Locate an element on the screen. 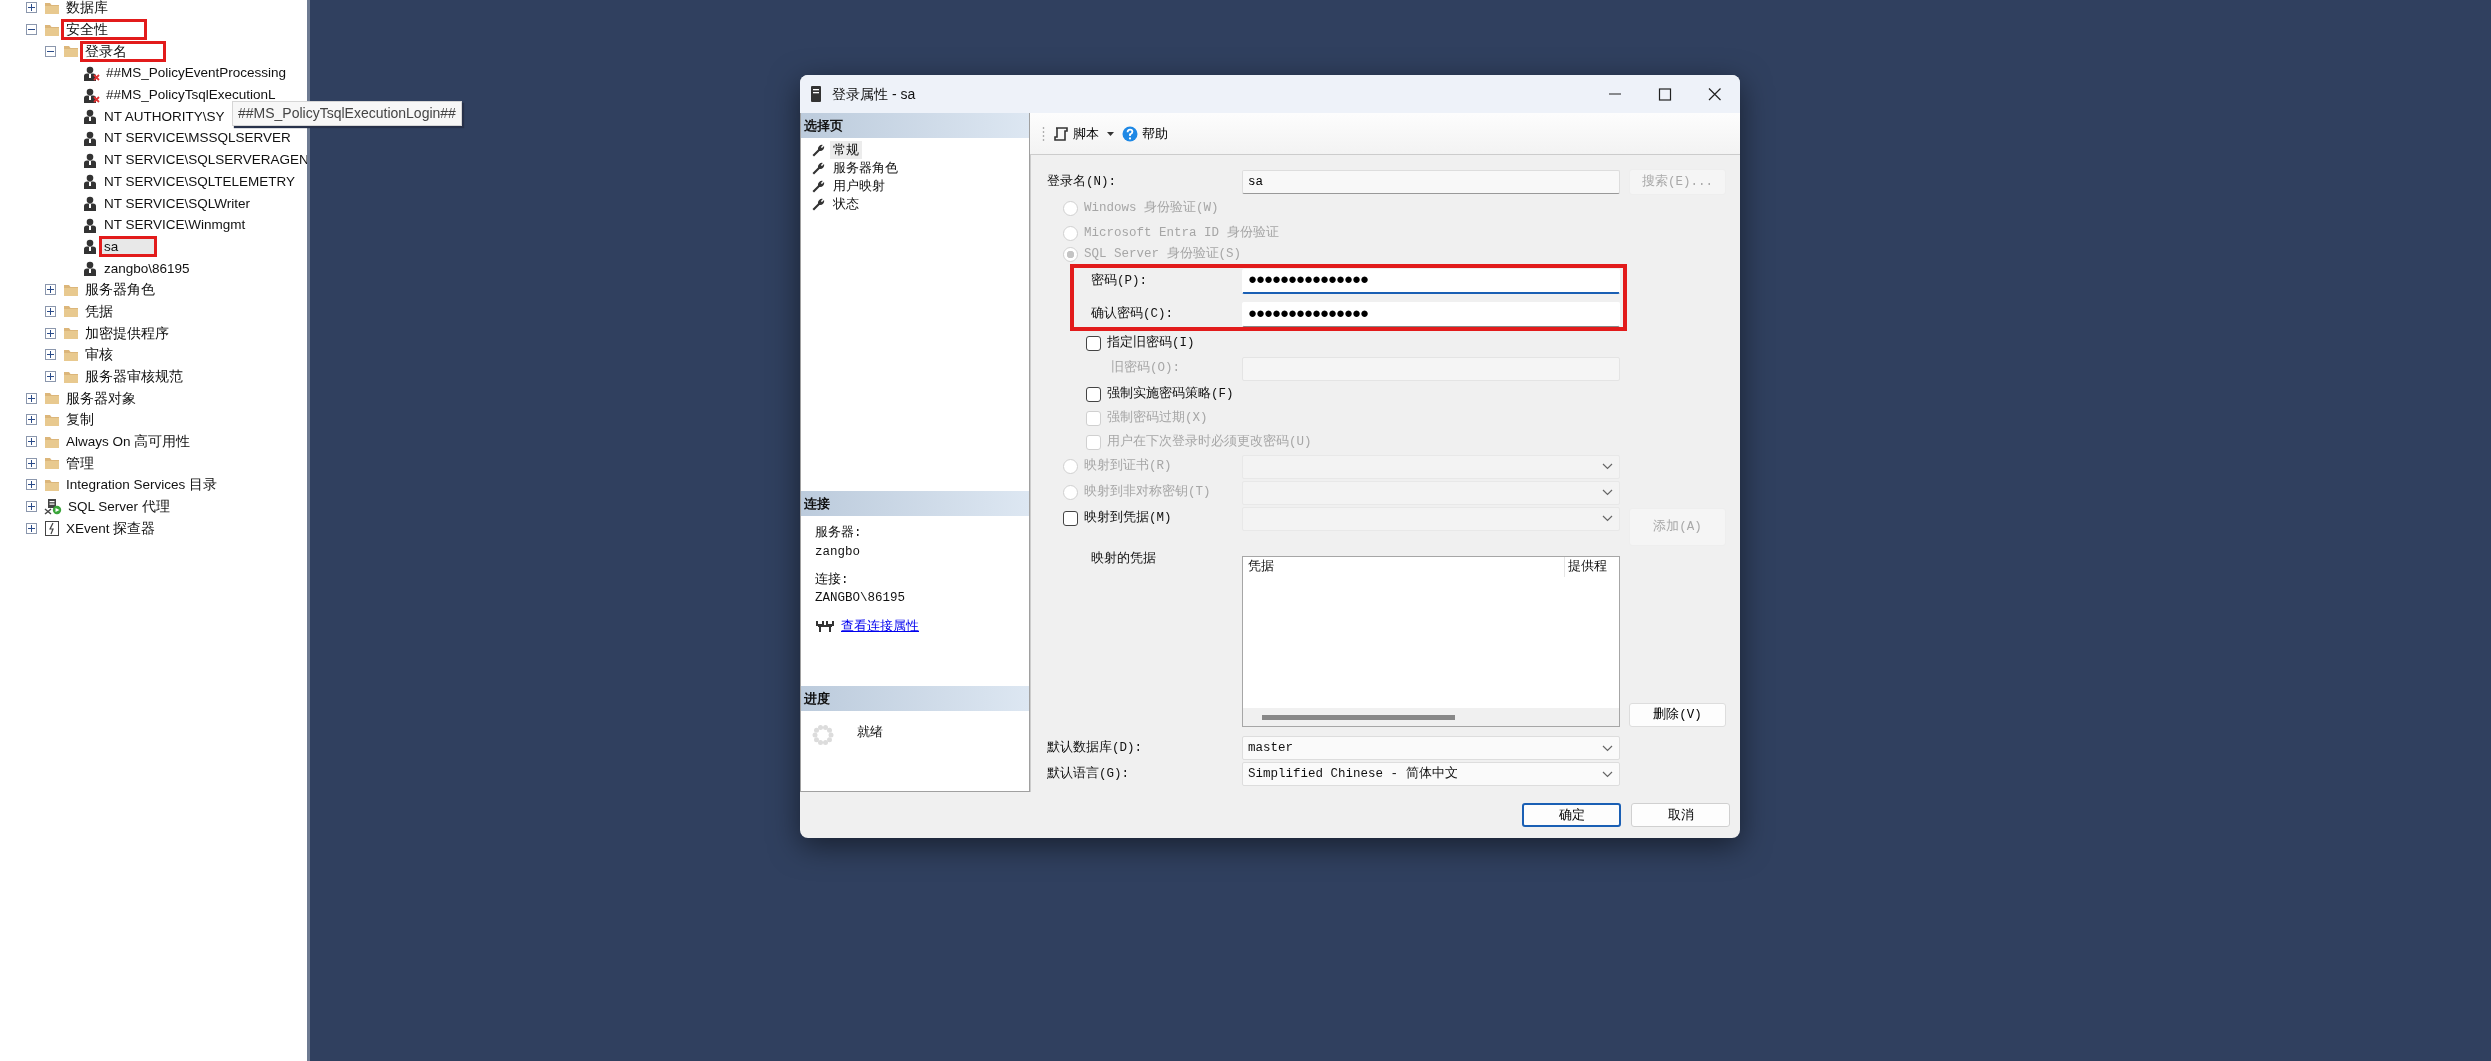 The width and height of the screenshot is (2491, 1061). tree-item: NT SERVICE\Winmgmt is located at coordinates (175, 225).